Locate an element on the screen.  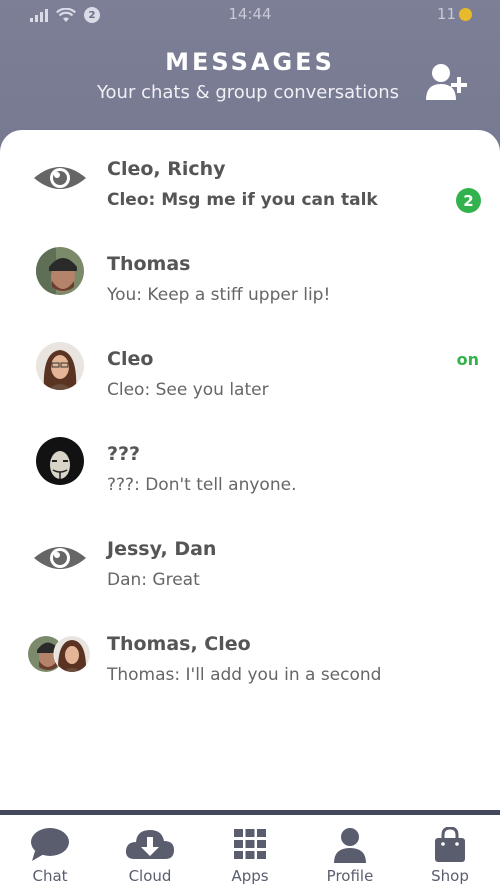
coin-count: 11 is located at coordinates (446, 14).